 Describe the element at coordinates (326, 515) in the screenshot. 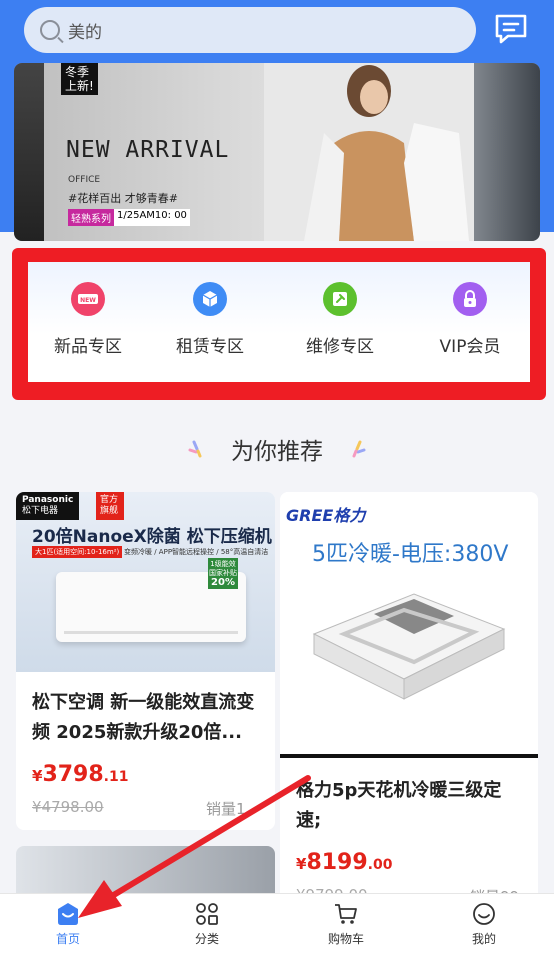

I see `brand-logo: GREE格力` at that location.